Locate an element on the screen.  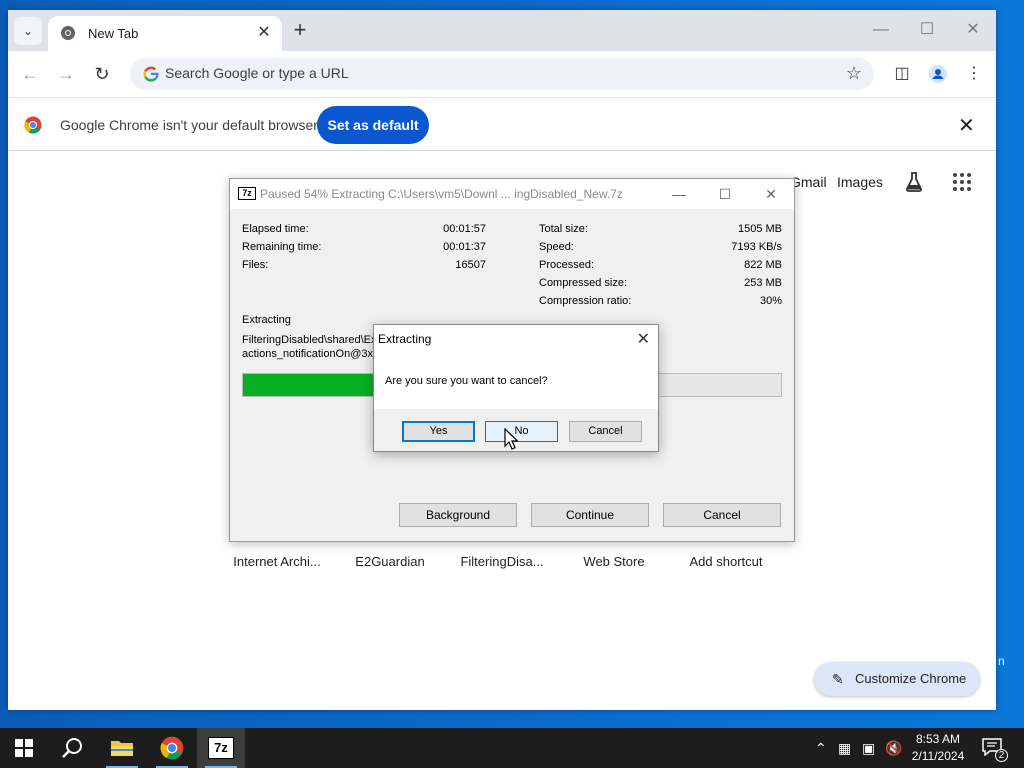
customize-chrome-label: Customize Chrome is located at coordinates (911, 678).